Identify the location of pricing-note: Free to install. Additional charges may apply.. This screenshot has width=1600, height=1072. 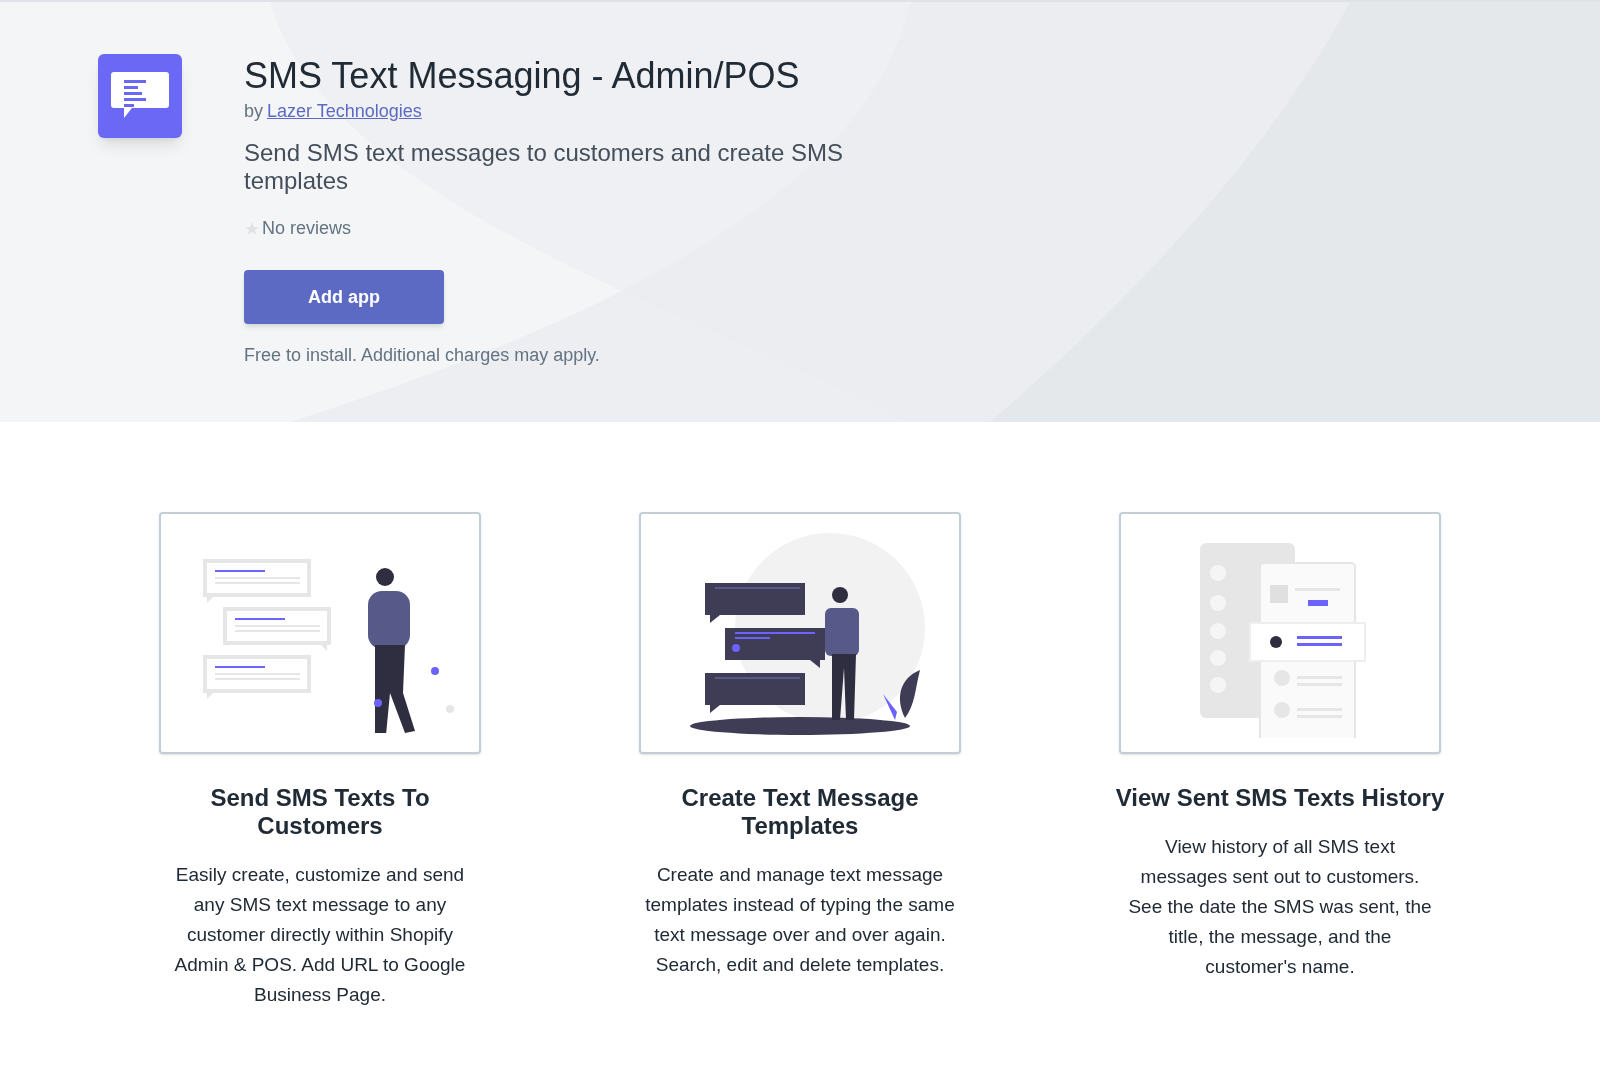
(422, 355).